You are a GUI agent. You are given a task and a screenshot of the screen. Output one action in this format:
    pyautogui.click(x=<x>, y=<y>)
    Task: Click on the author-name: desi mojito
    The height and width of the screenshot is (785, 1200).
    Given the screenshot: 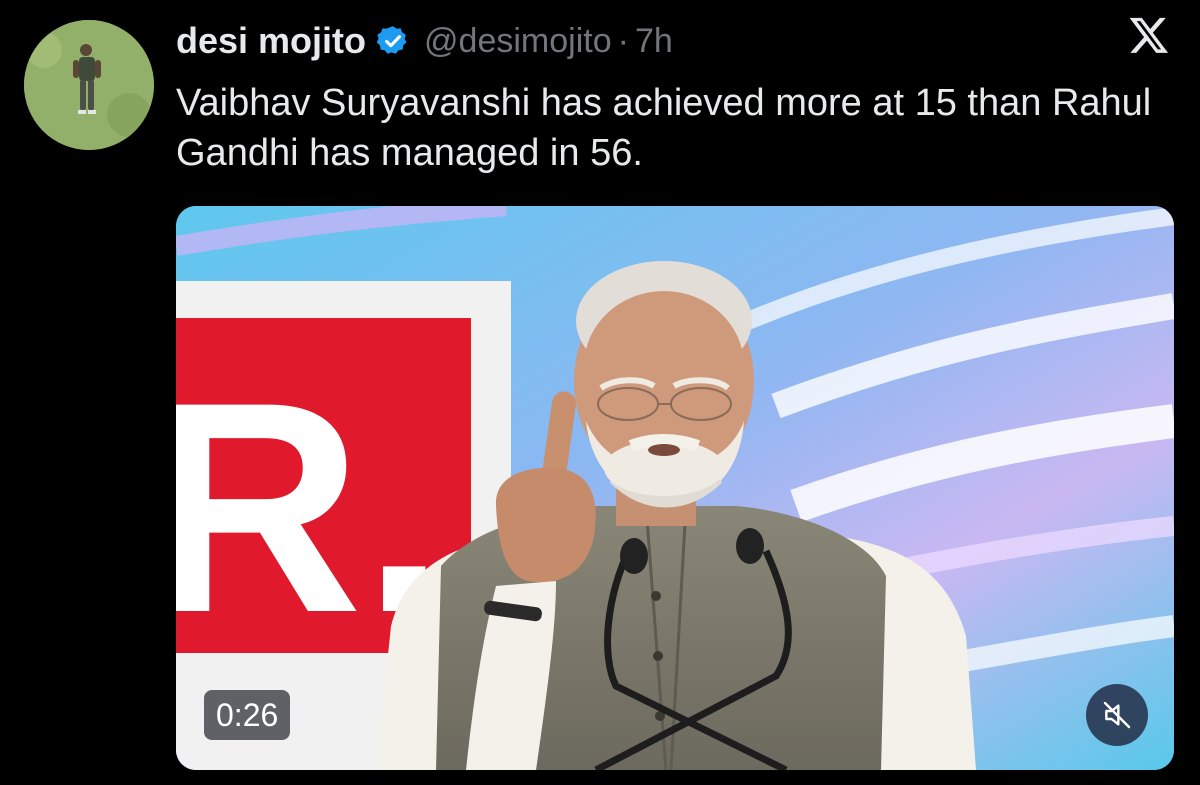 What is the action you would take?
    pyautogui.click(x=271, y=41)
    